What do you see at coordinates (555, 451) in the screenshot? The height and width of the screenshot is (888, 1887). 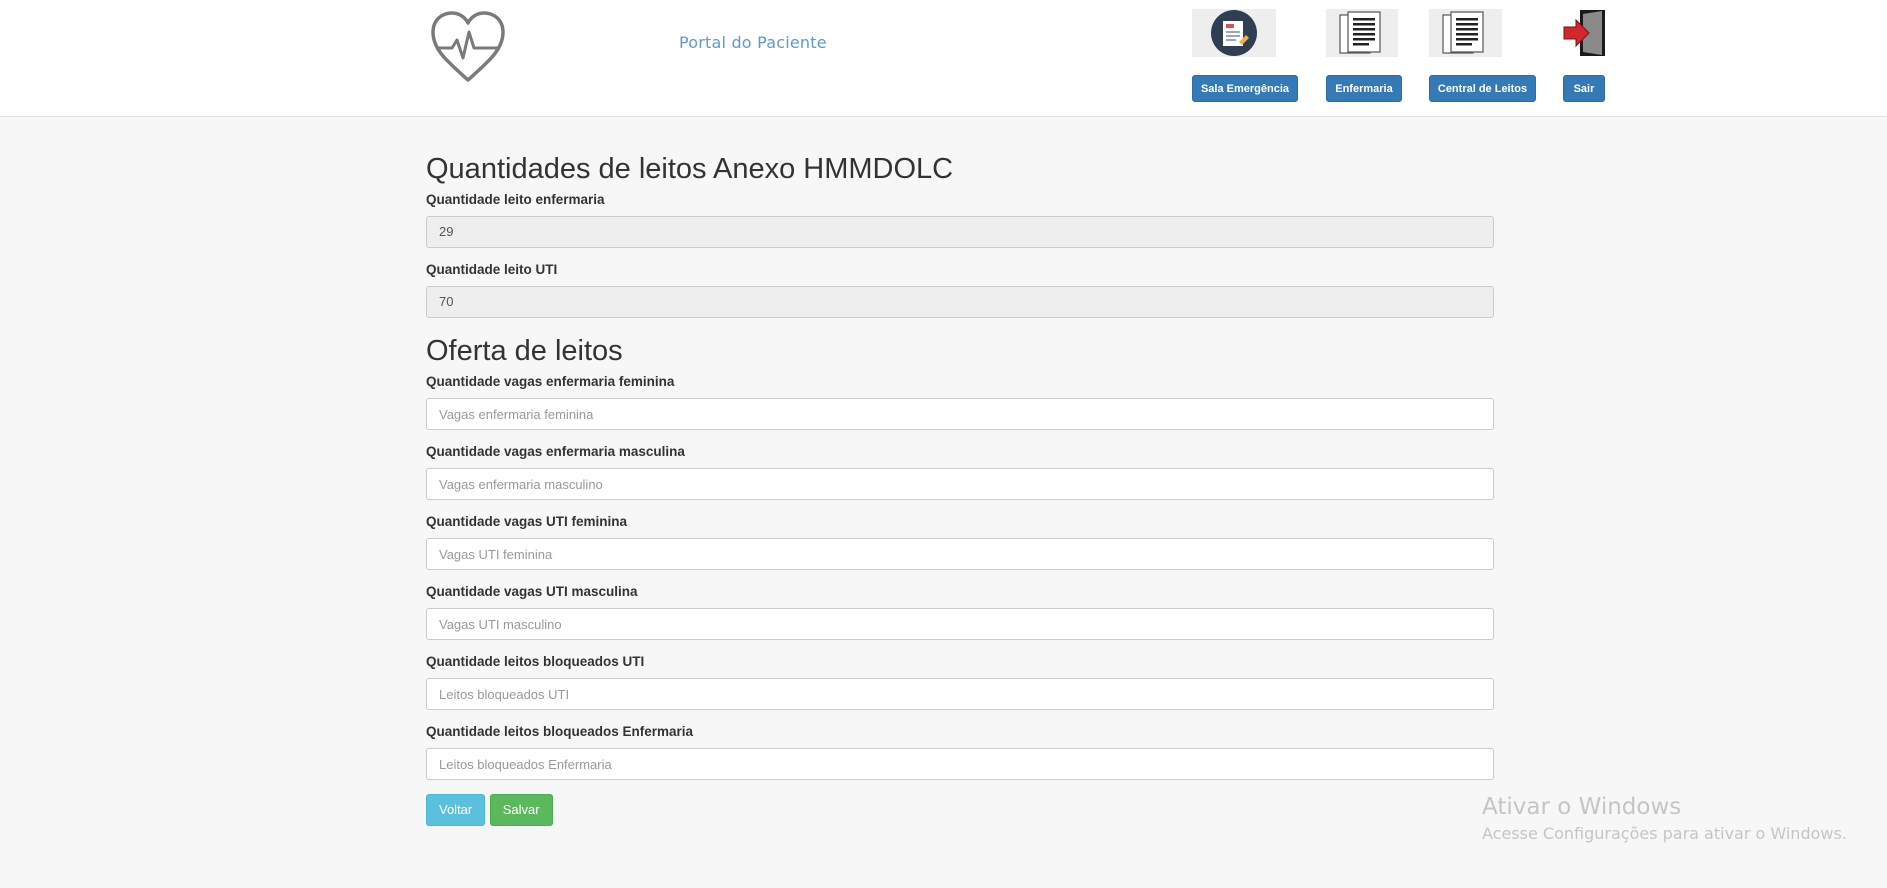 I see `field-label: Quantidade vagas enfermaria masculina` at bounding box center [555, 451].